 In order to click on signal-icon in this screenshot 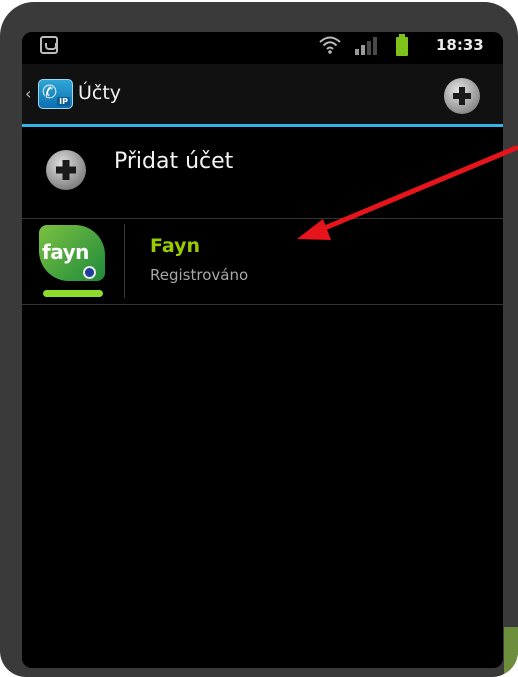, I will do `click(366, 46)`.